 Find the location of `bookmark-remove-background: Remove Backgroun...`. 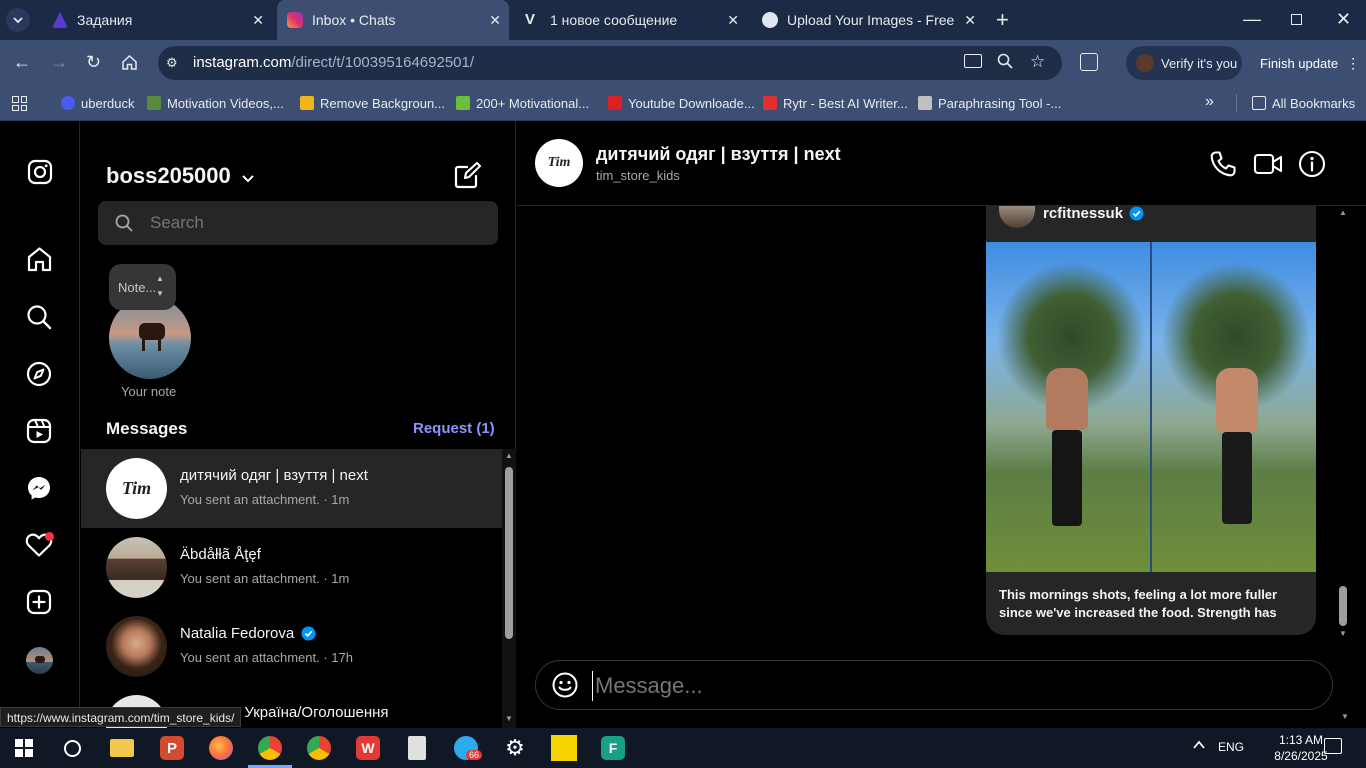

bookmark-remove-background: Remove Backgroun... is located at coordinates (372, 103).